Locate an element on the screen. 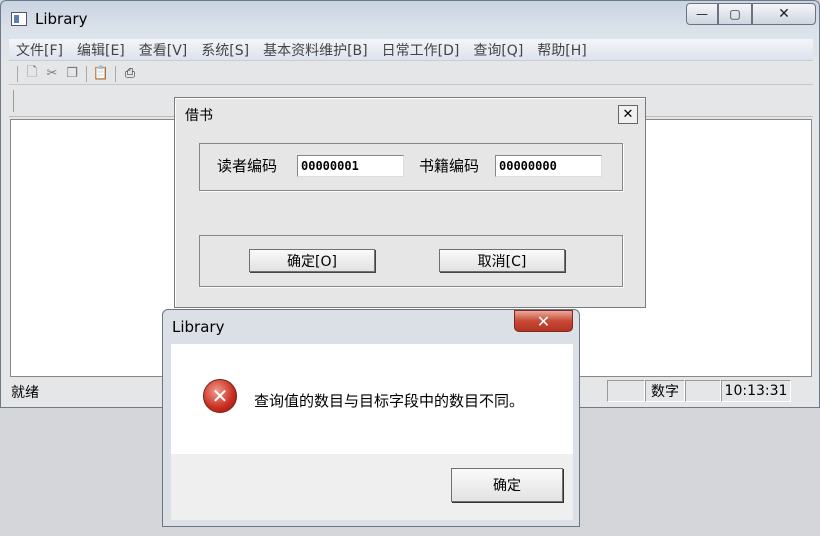 This screenshot has height=536, width=820. reader-code-label: 读者编码 is located at coordinates (247, 166).